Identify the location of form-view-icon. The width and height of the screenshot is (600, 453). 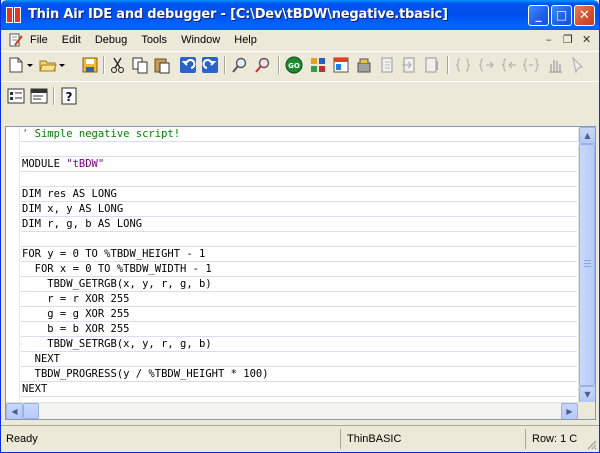
(16, 96).